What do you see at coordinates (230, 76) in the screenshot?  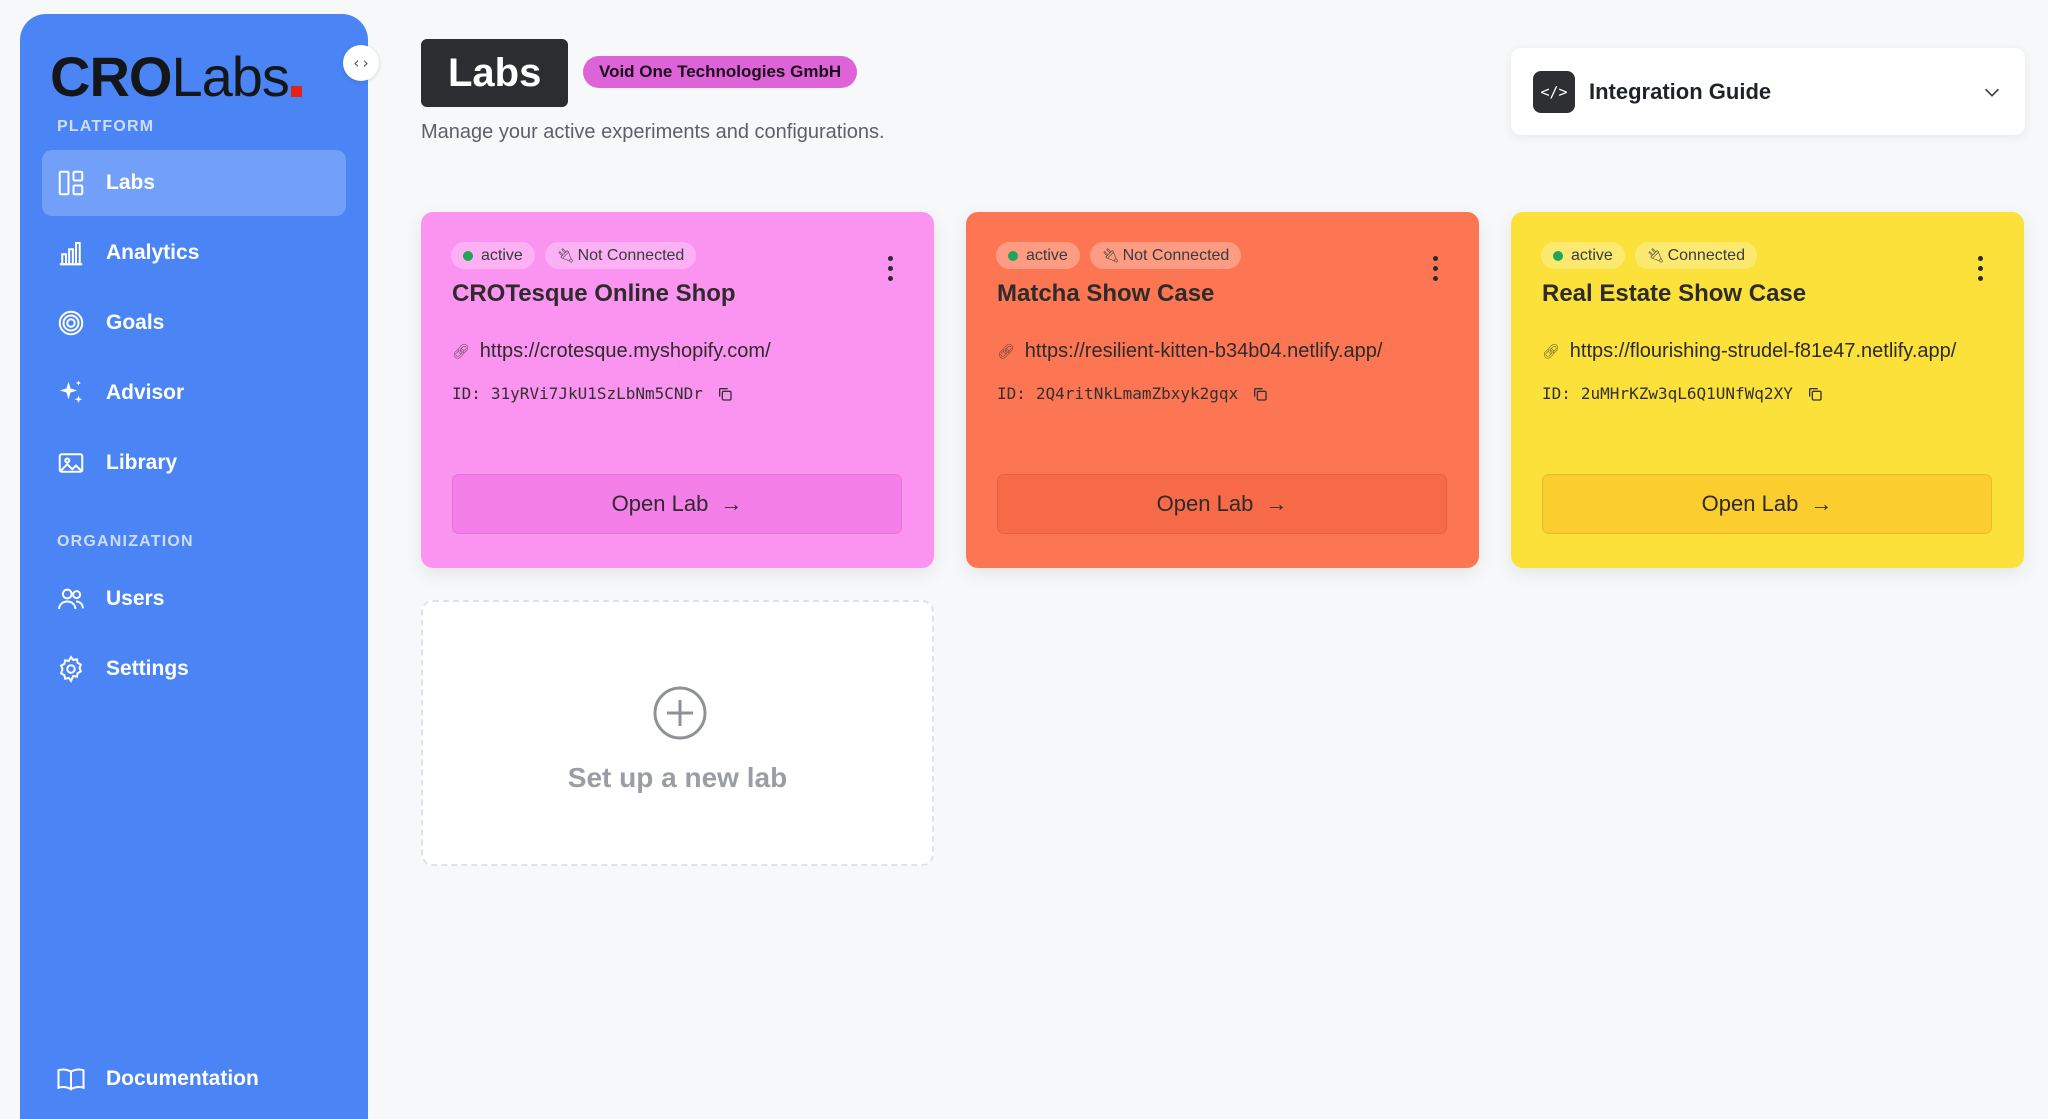 I see `brand-name-light: Labs` at bounding box center [230, 76].